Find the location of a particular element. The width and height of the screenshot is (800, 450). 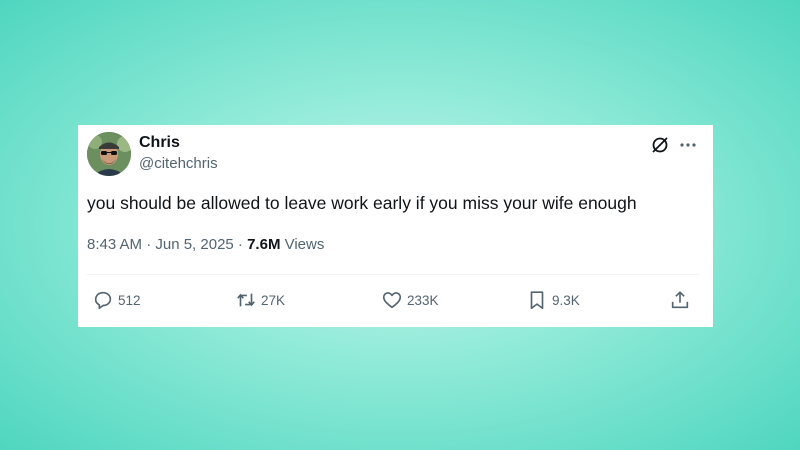

tweet-meta: 8:43 AM · Jun 5, 2025 · 7.6M Views is located at coordinates (205, 244).